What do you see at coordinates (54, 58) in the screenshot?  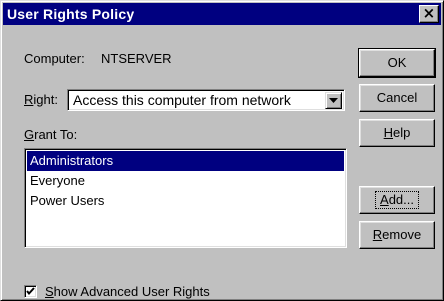 I see `computer-label: Computer:` at bounding box center [54, 58].